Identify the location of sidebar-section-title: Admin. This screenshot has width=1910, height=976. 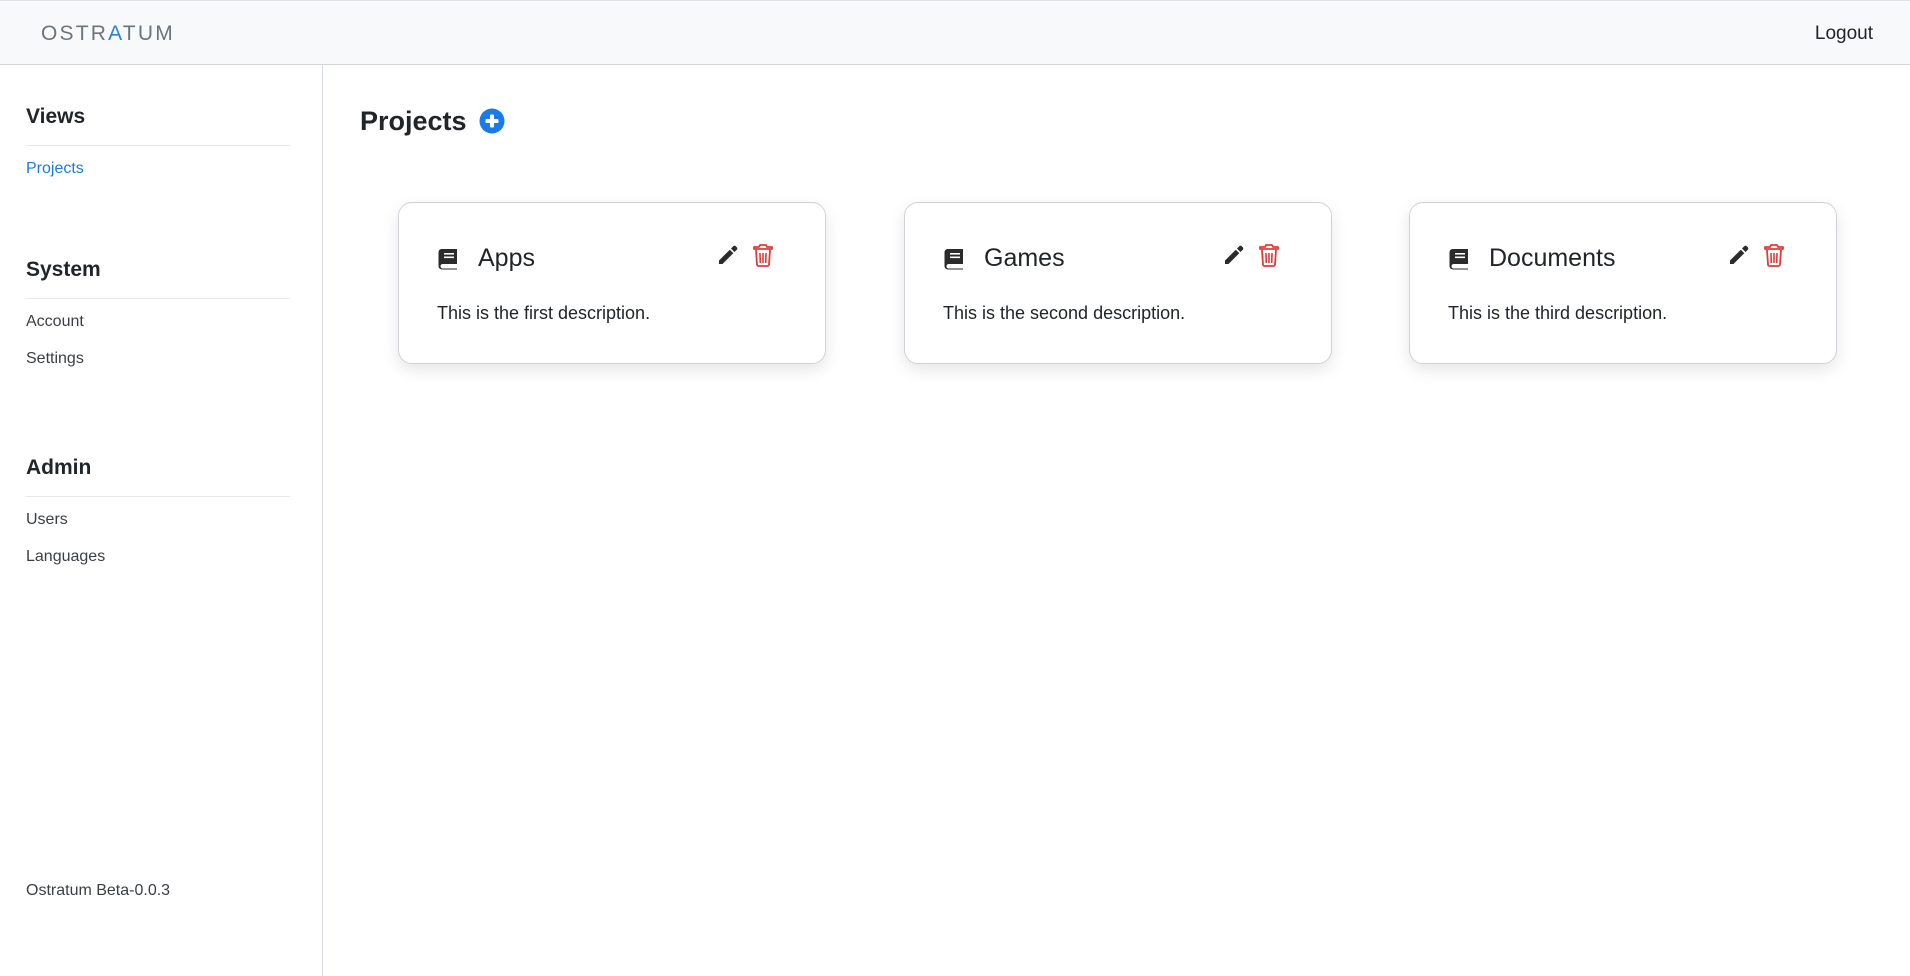
(158, 476).